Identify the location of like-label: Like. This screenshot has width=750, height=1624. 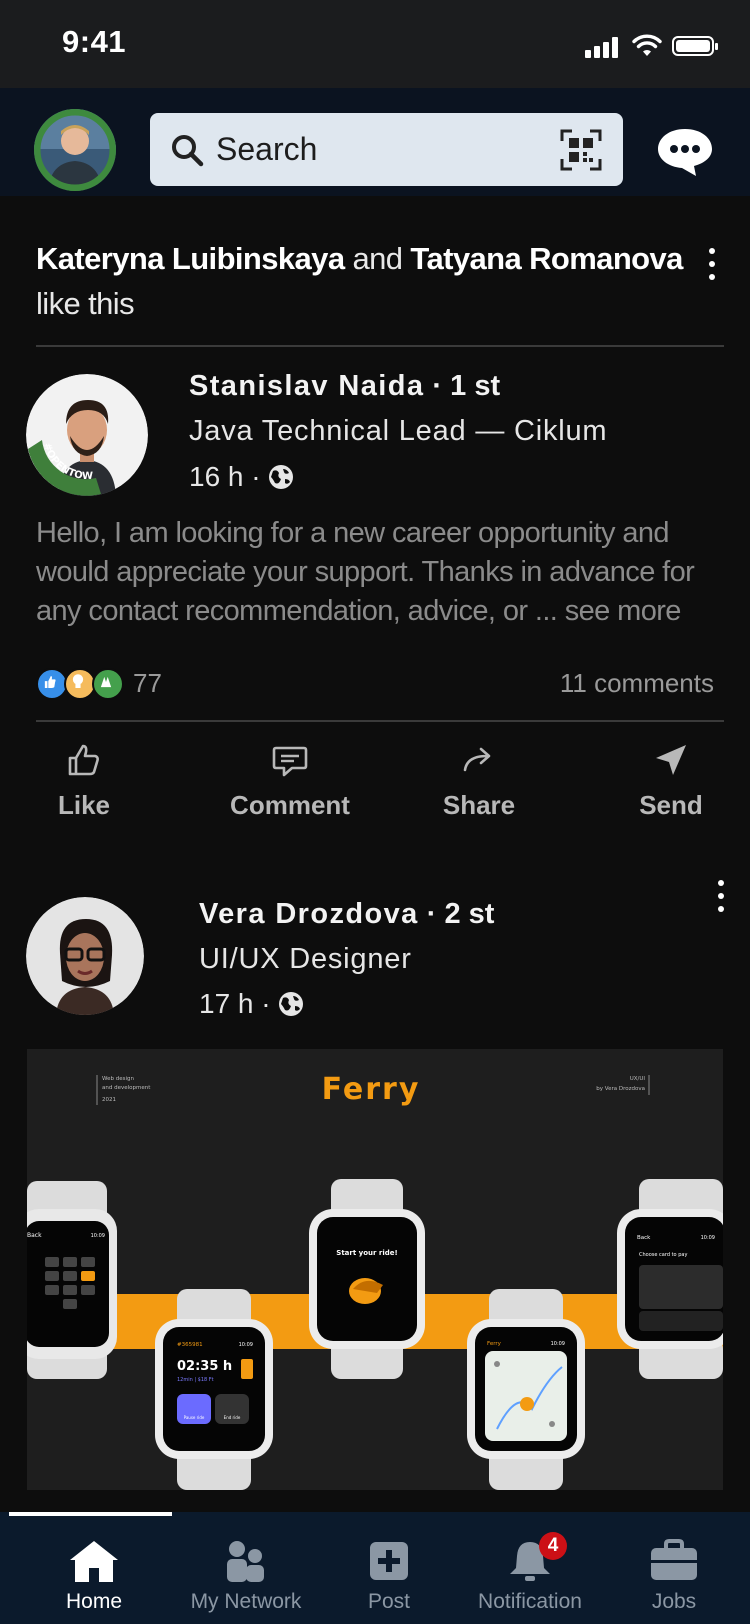
(84, 805).